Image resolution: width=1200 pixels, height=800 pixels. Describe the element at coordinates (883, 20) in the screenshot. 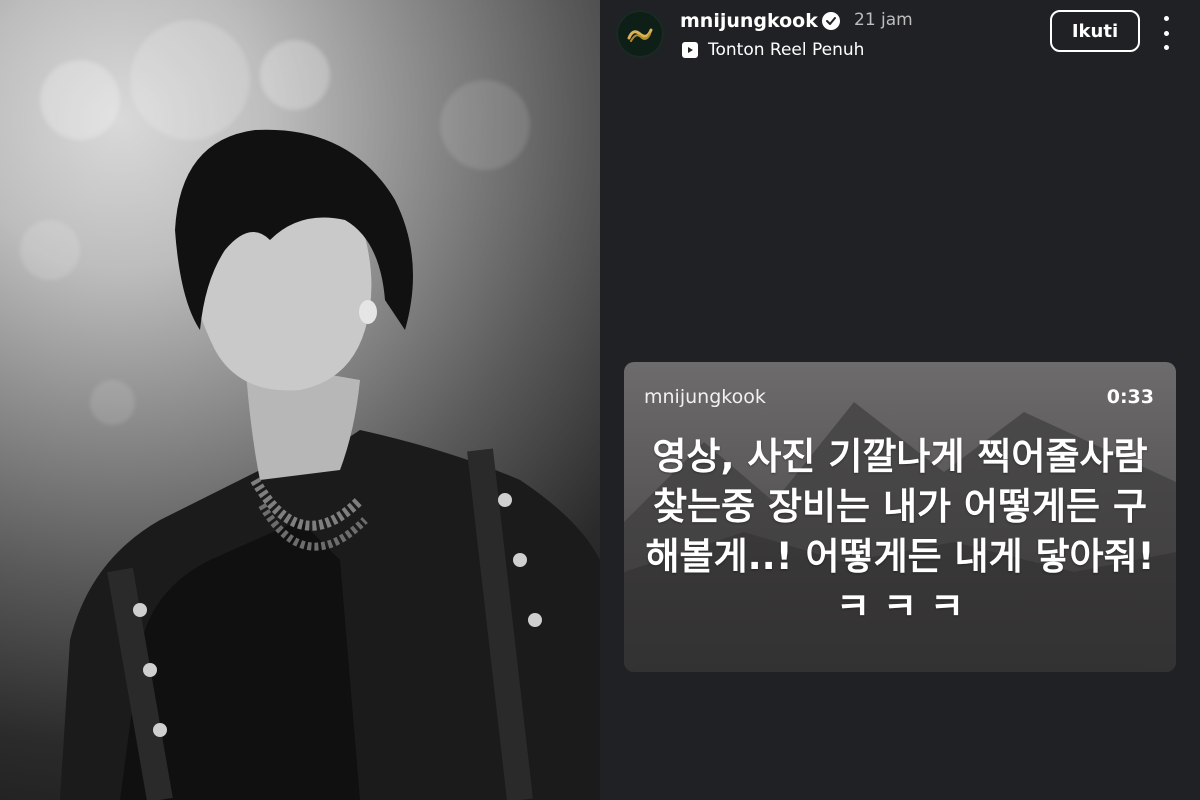

I see `timestamp: 21 jam` at that location.